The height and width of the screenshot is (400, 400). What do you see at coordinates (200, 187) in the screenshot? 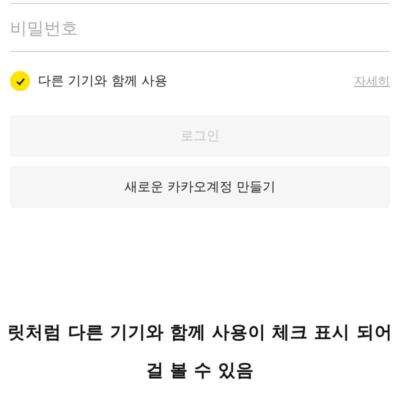
I see `signup-button: 새로운 카카오계정 만들기` at bounding box center [200, 187].